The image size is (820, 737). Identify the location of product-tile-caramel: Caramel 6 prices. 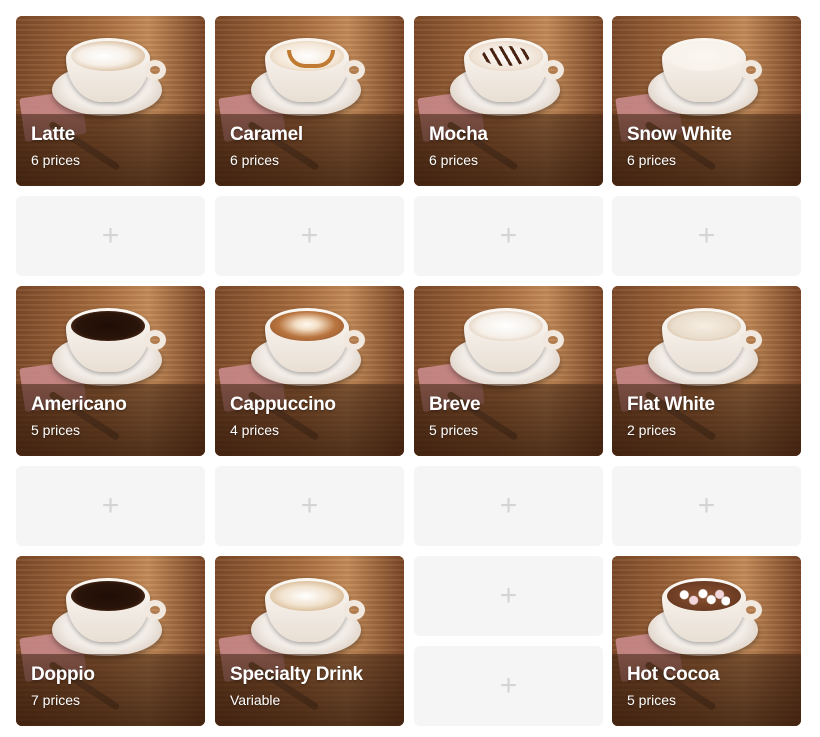
(309, 101).